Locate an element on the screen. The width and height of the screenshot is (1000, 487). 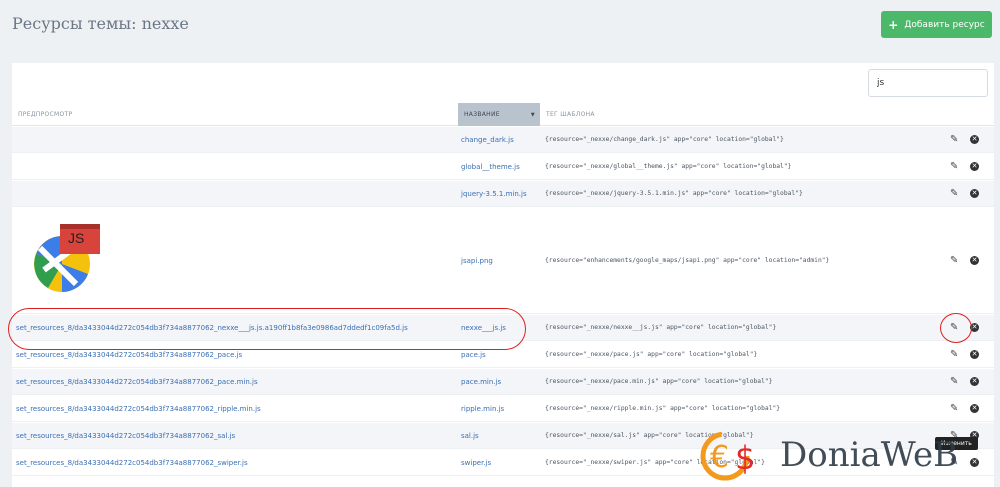
resource-name-link: sal.js is located at coordinates (501, 435).